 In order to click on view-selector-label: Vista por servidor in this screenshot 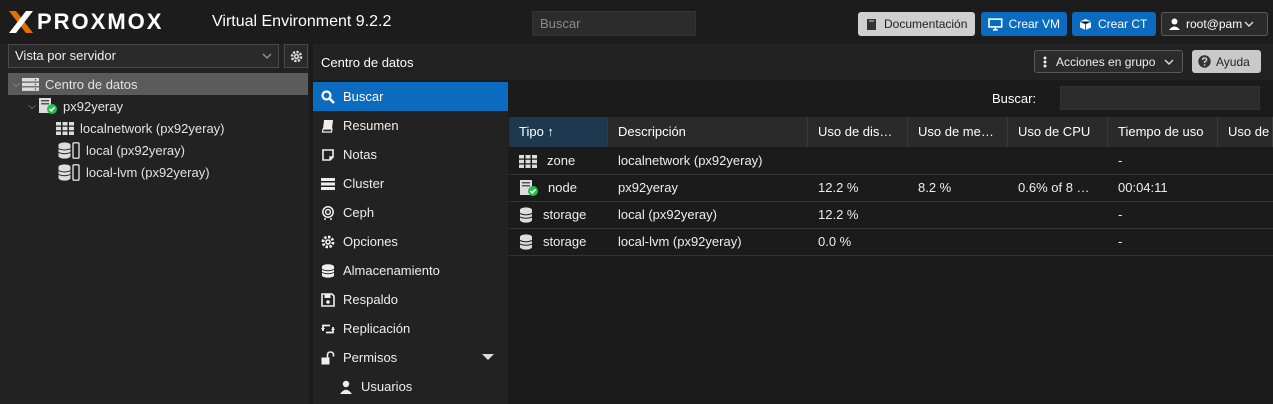, I will do `click(65, 55)`.